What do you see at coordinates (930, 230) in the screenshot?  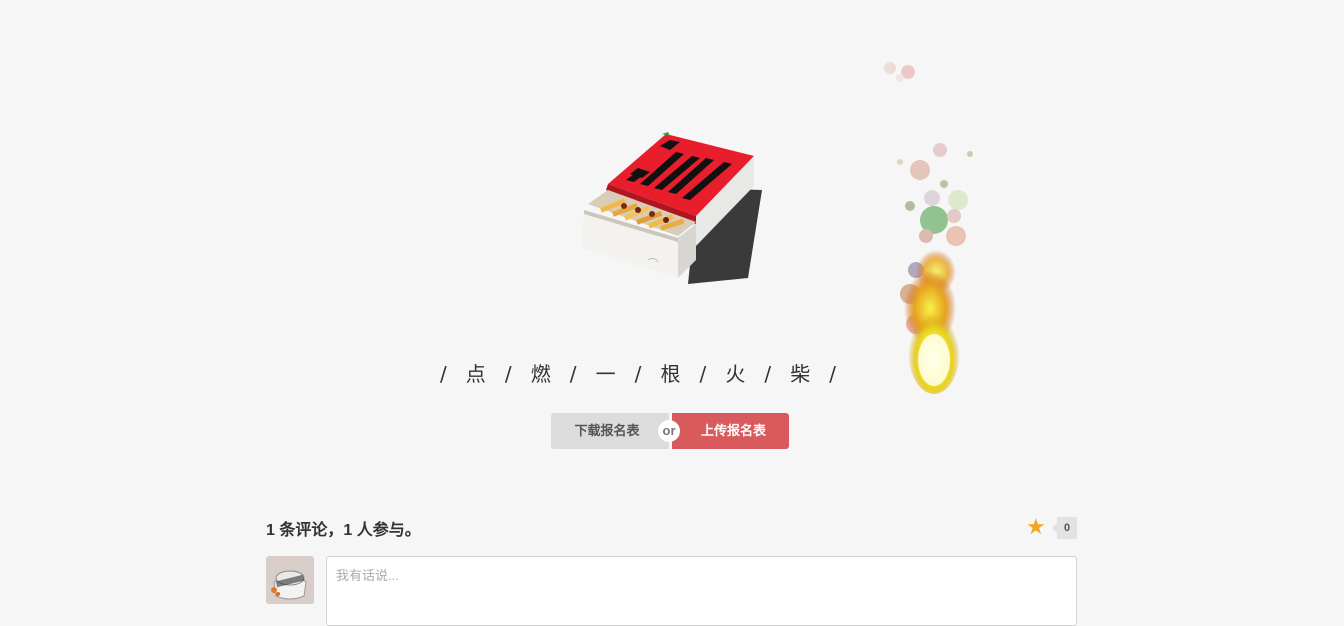 I see `flame-decoration` at bounding box center [930, 230].